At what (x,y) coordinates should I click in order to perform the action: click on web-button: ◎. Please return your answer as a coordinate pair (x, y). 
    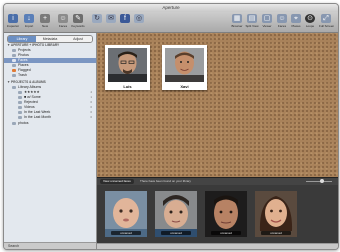
    Looking at the image, I should click on (139, 18).